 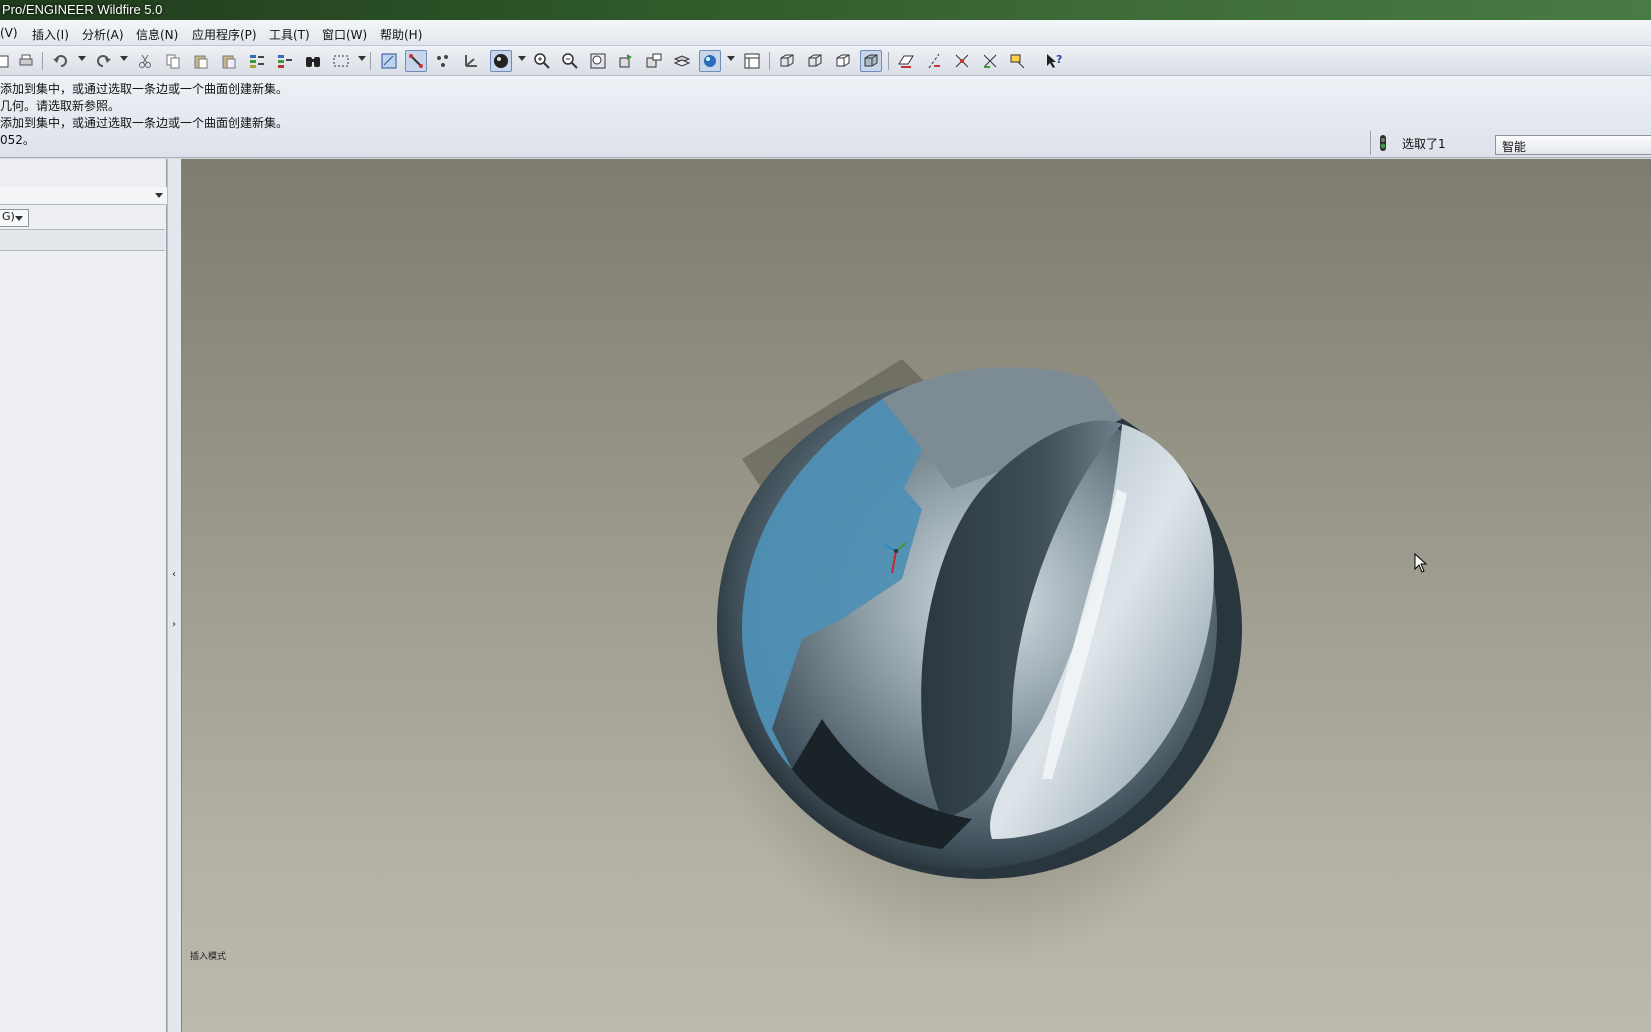 I want to click on context-help-icon: ?, so click(x=1054, y=61).